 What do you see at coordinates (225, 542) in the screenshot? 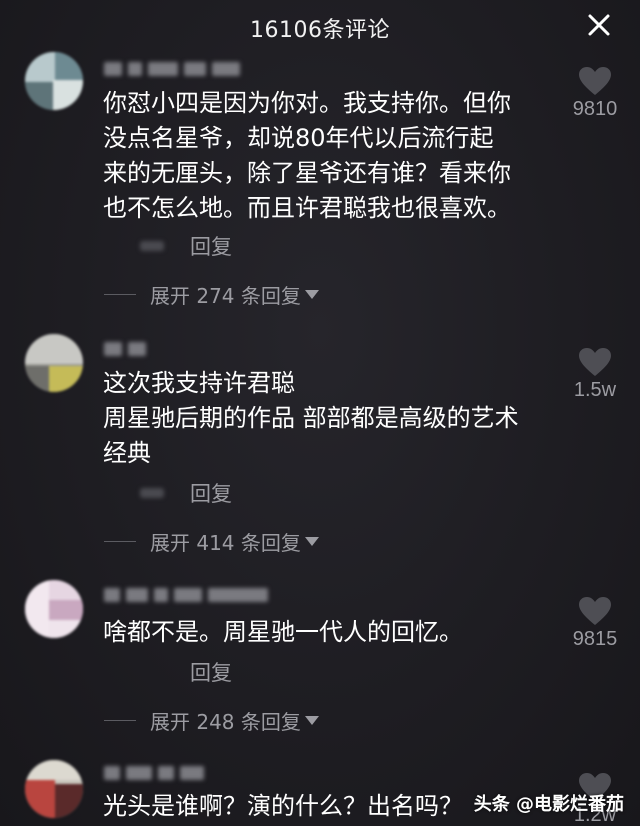
I see `expand-replies-label: 展开 414 条回复` at bounding box center [225, 542].